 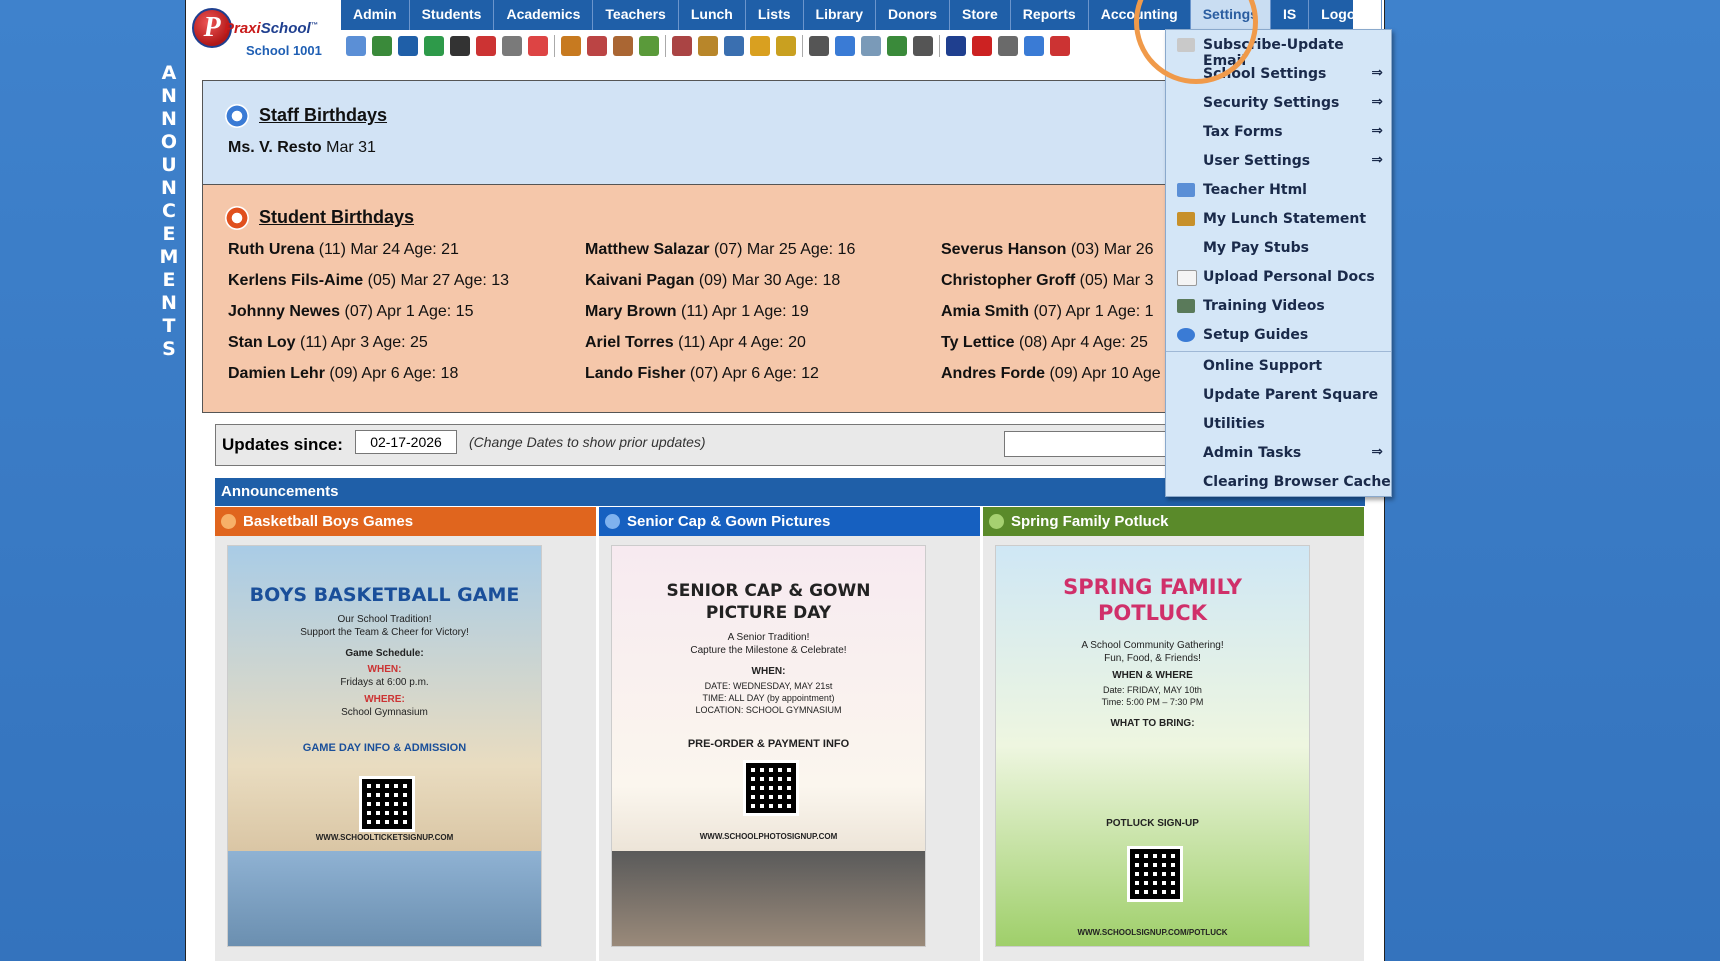 I want to click on announcement-title: Basketball Boys Games, so click(x=405, y=521).